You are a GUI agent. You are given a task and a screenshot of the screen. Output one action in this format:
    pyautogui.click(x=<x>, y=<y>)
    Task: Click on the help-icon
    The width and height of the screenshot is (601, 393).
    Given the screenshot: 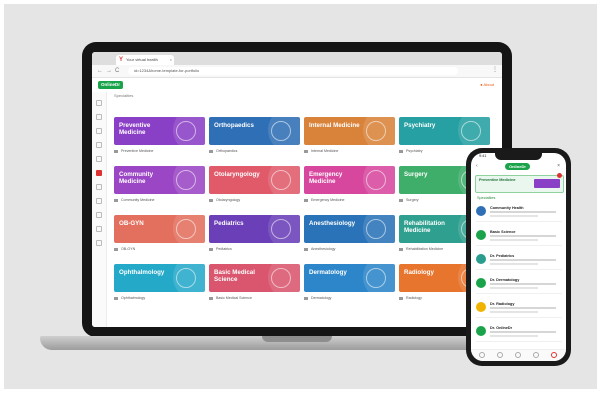 What is the action you would take?
    pyautogui.click(x=99, y=243)
    